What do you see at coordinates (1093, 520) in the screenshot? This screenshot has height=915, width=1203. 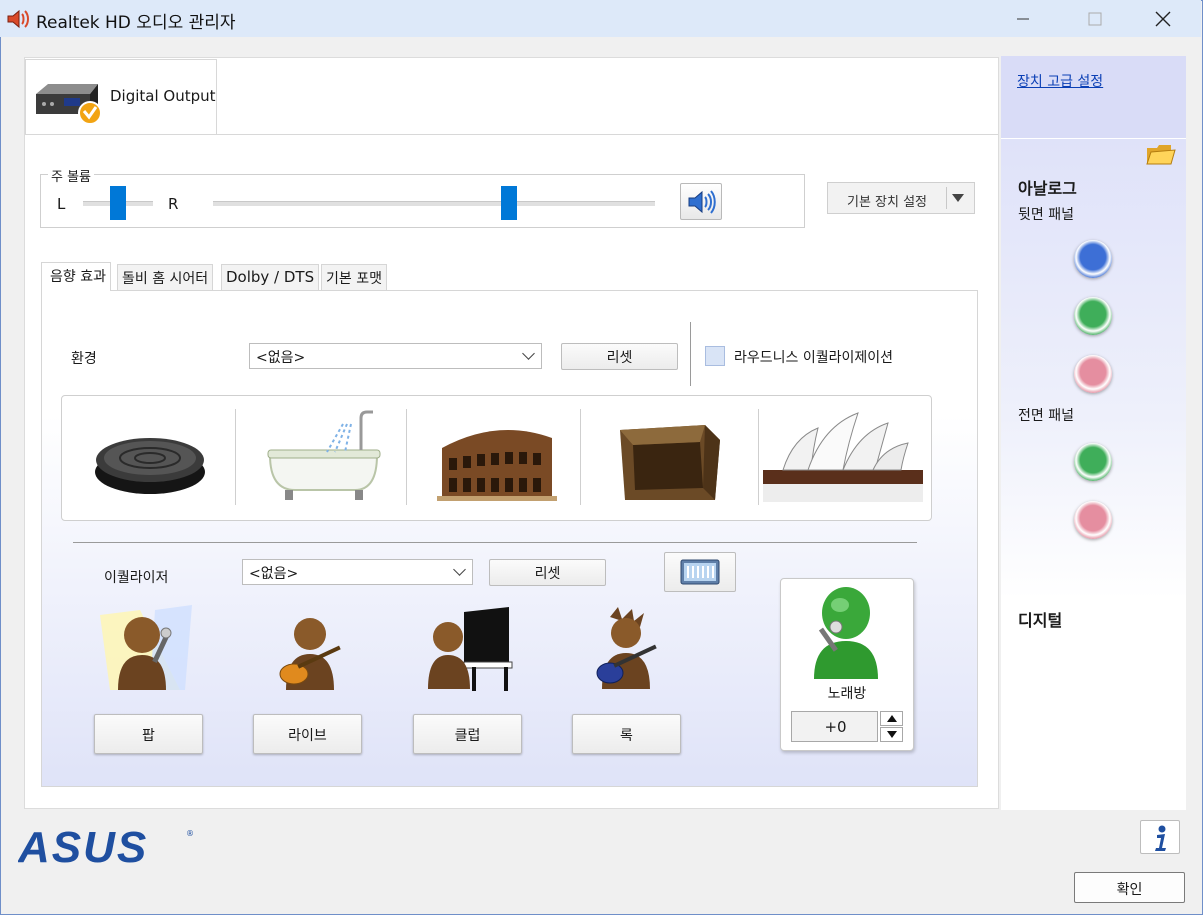 I see `front-jack-pink-icon` at bounding box center [1093, 520].